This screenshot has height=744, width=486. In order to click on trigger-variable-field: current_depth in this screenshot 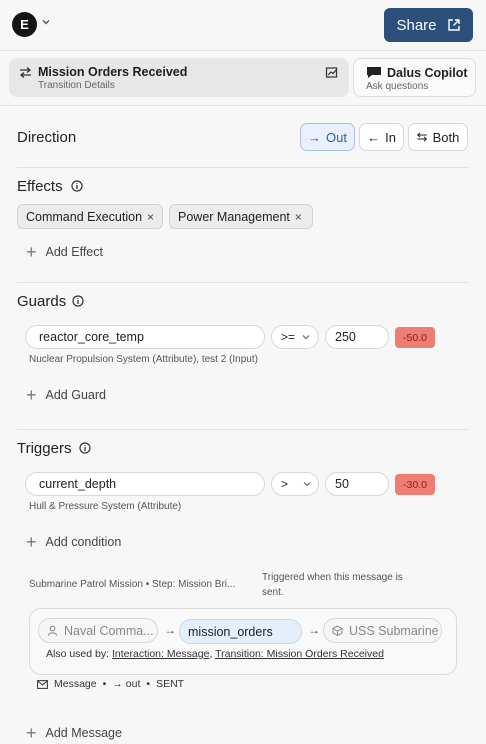, I will do `click(145, 484)`.